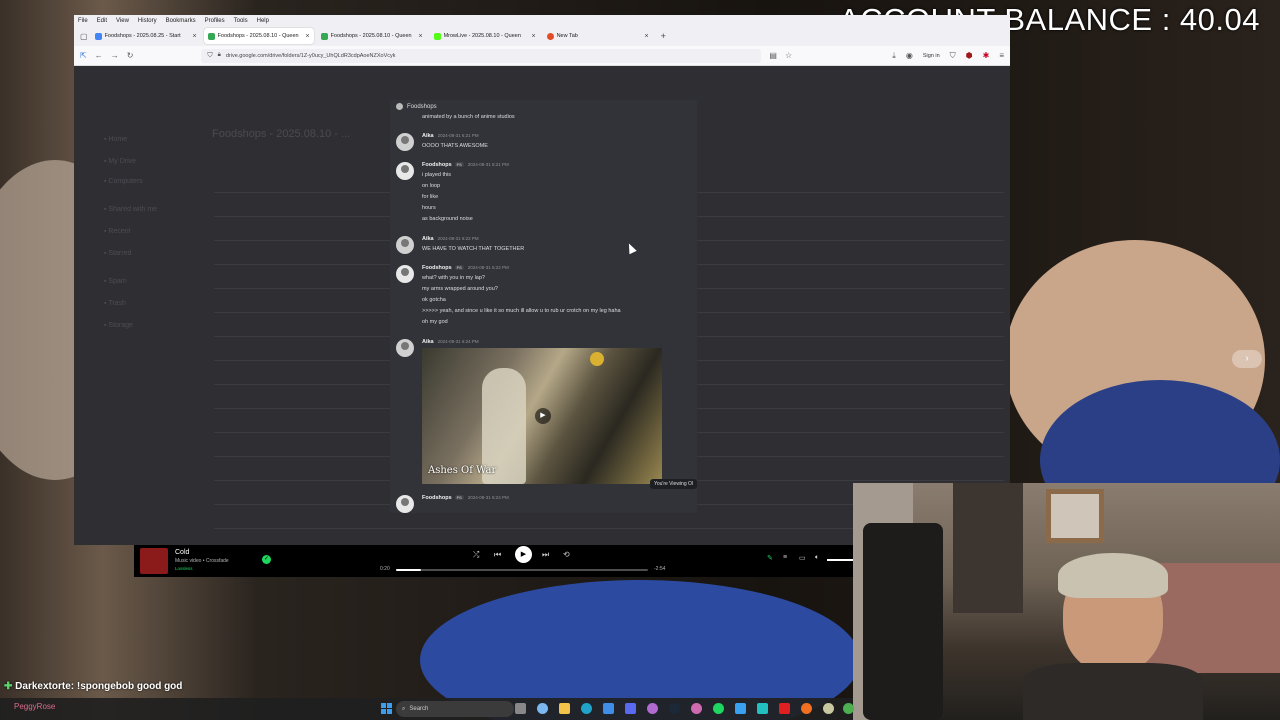  Describe the element at coordinates (522, 570) in the screenshot. I see `playback-progress-bar` at that location.